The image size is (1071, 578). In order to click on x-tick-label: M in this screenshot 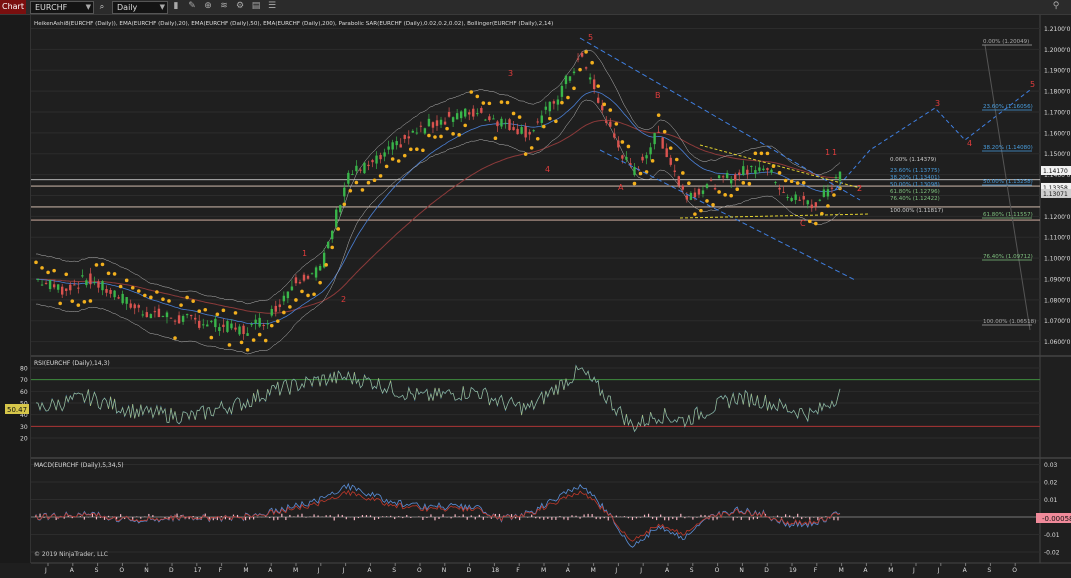, I will do `click(245, 570)`.